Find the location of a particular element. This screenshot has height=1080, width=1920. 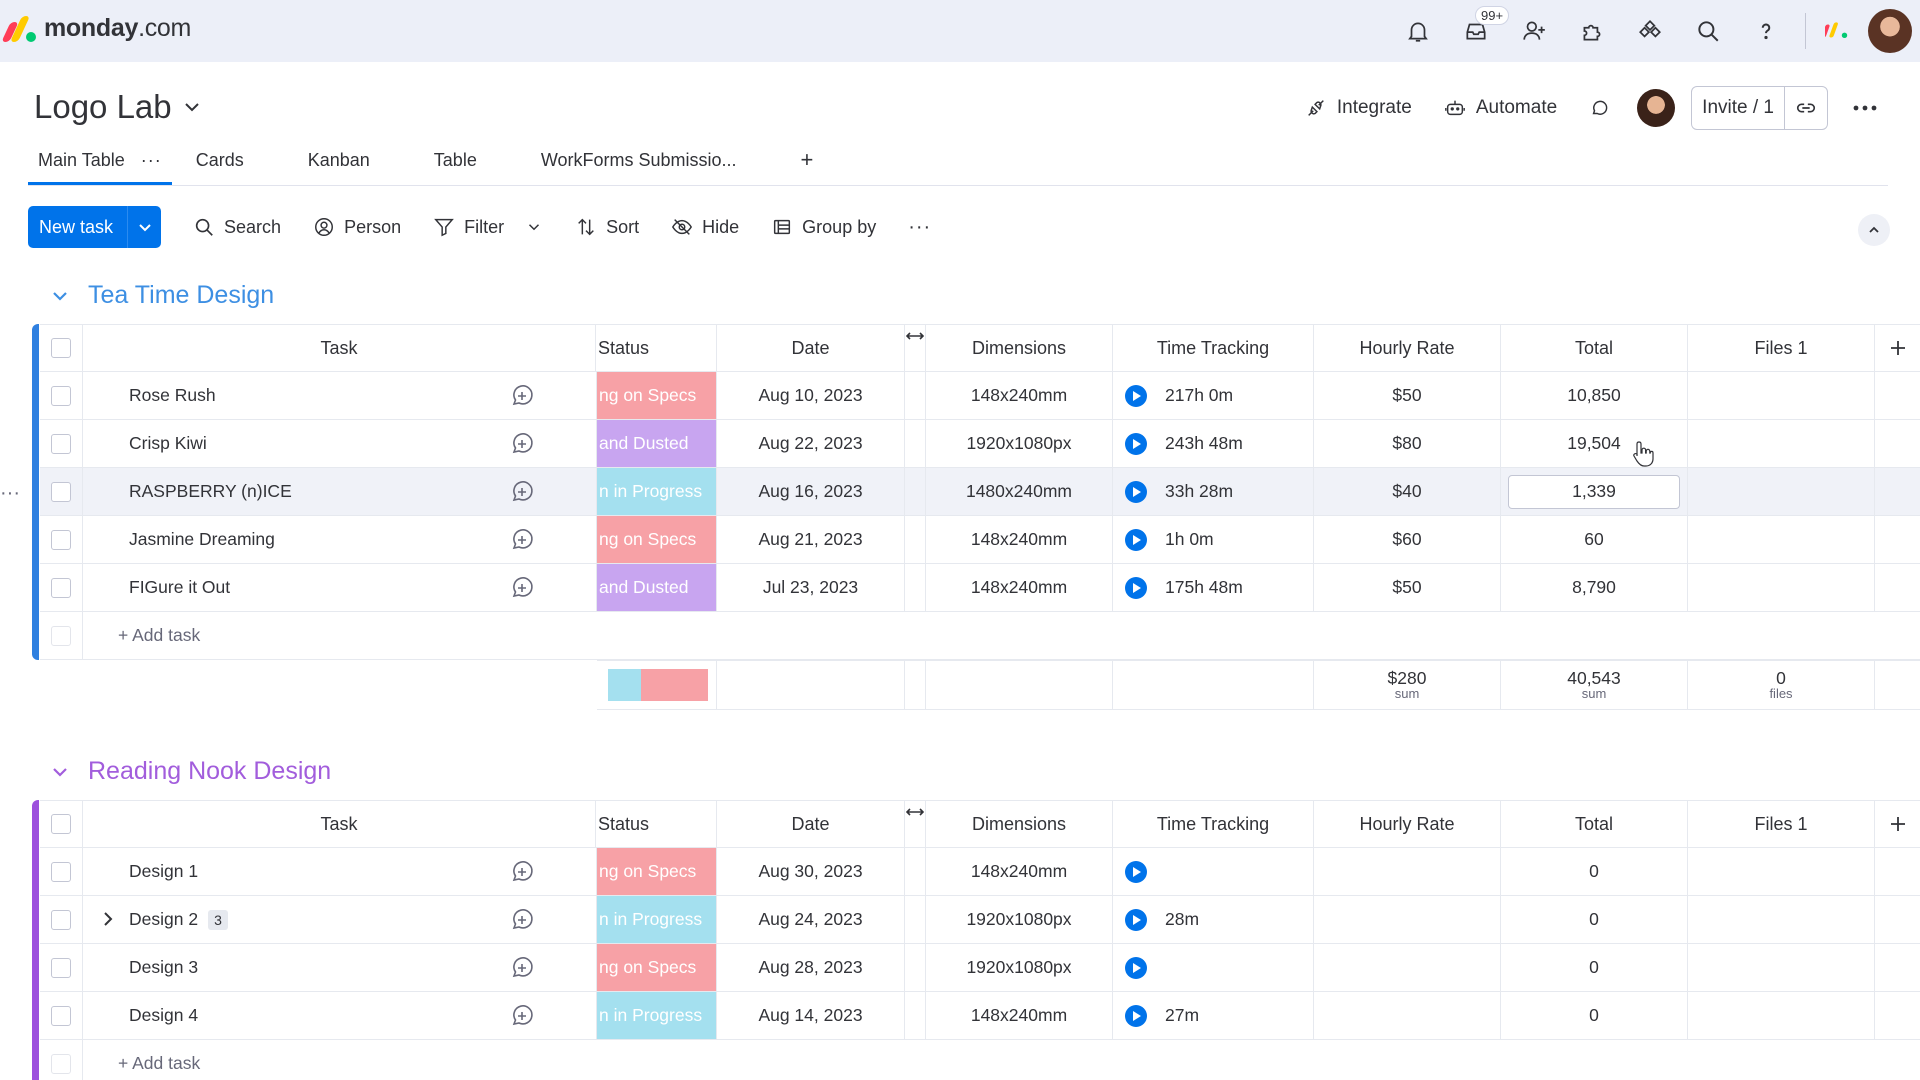

notifications-button is located at coordinates (1418, 31).